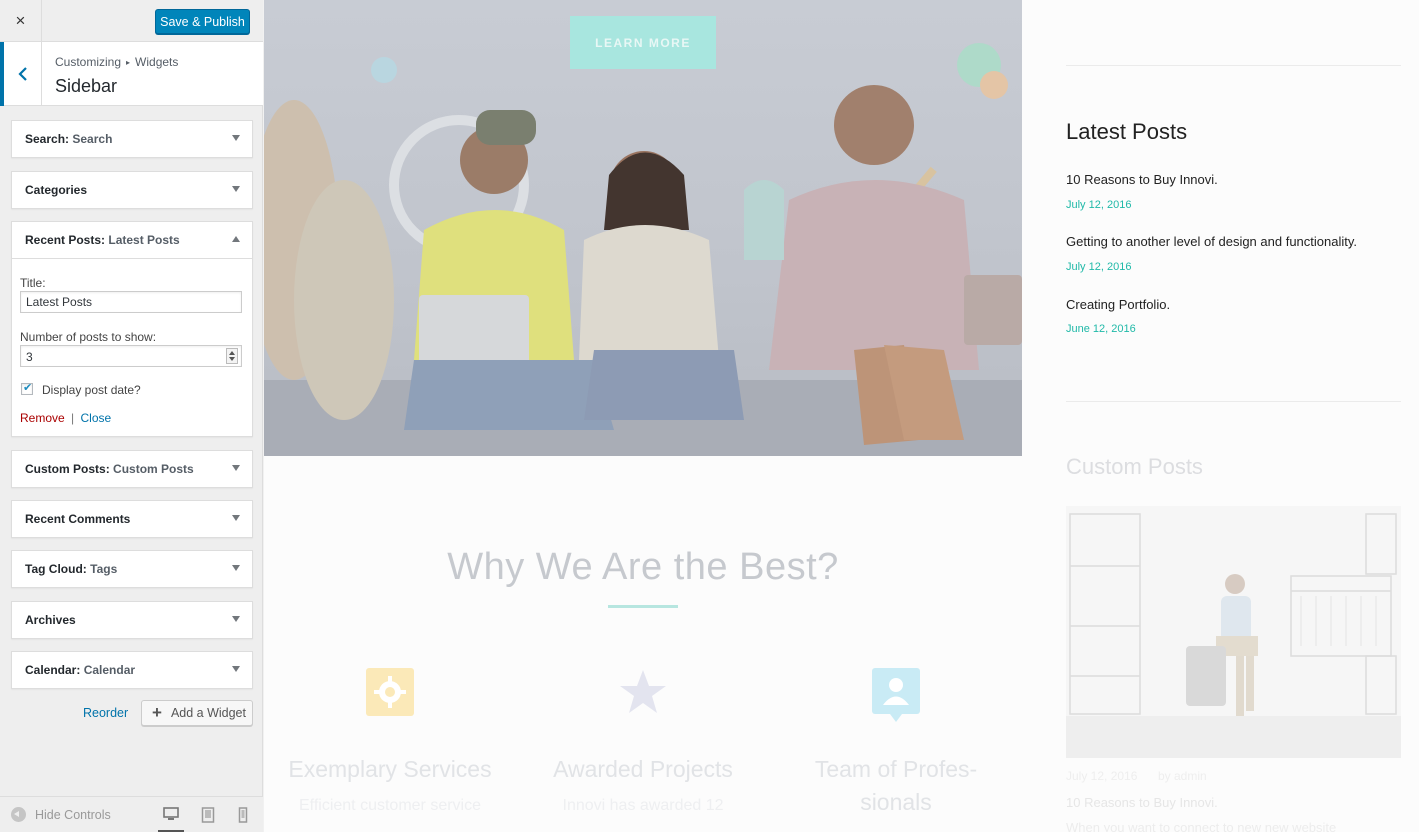  I want to click on customizer-footer: Hide Controls, so click(131, 814).